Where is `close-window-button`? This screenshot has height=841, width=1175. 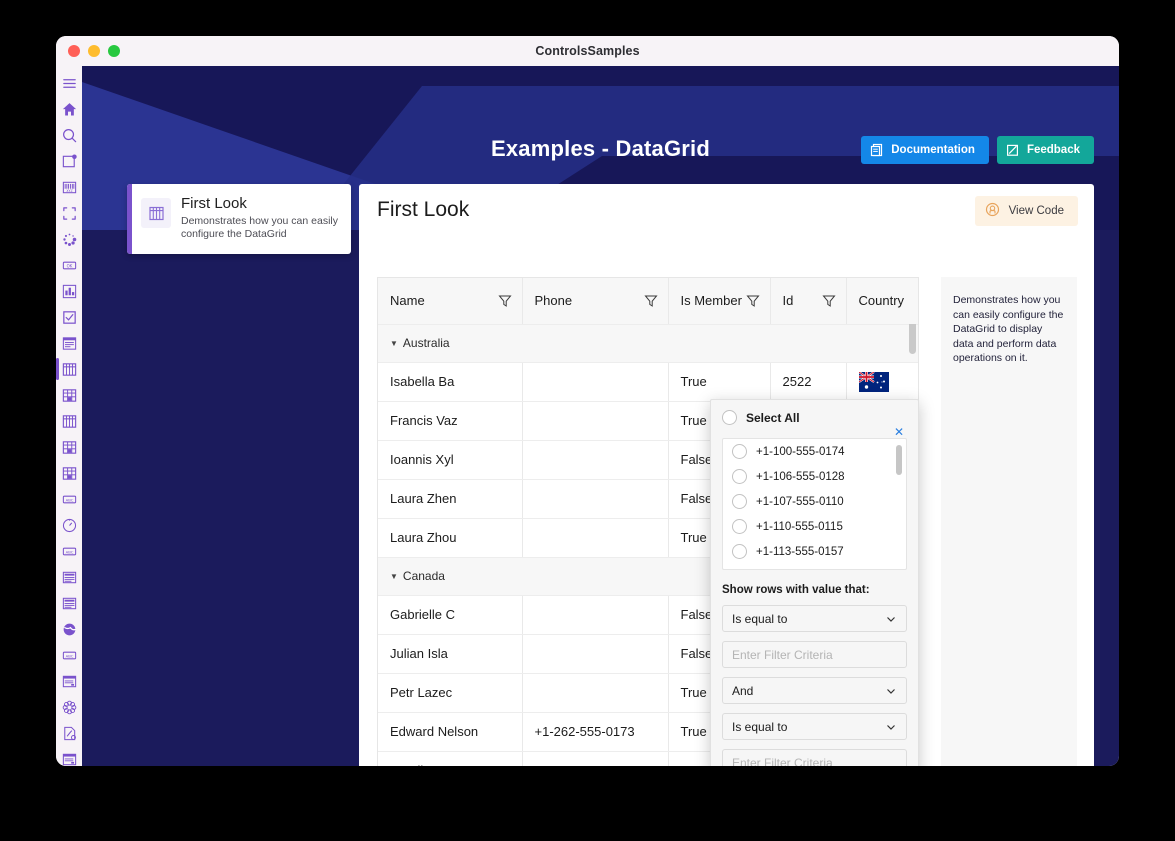
close-window-button is located at coordinates (74, 51).